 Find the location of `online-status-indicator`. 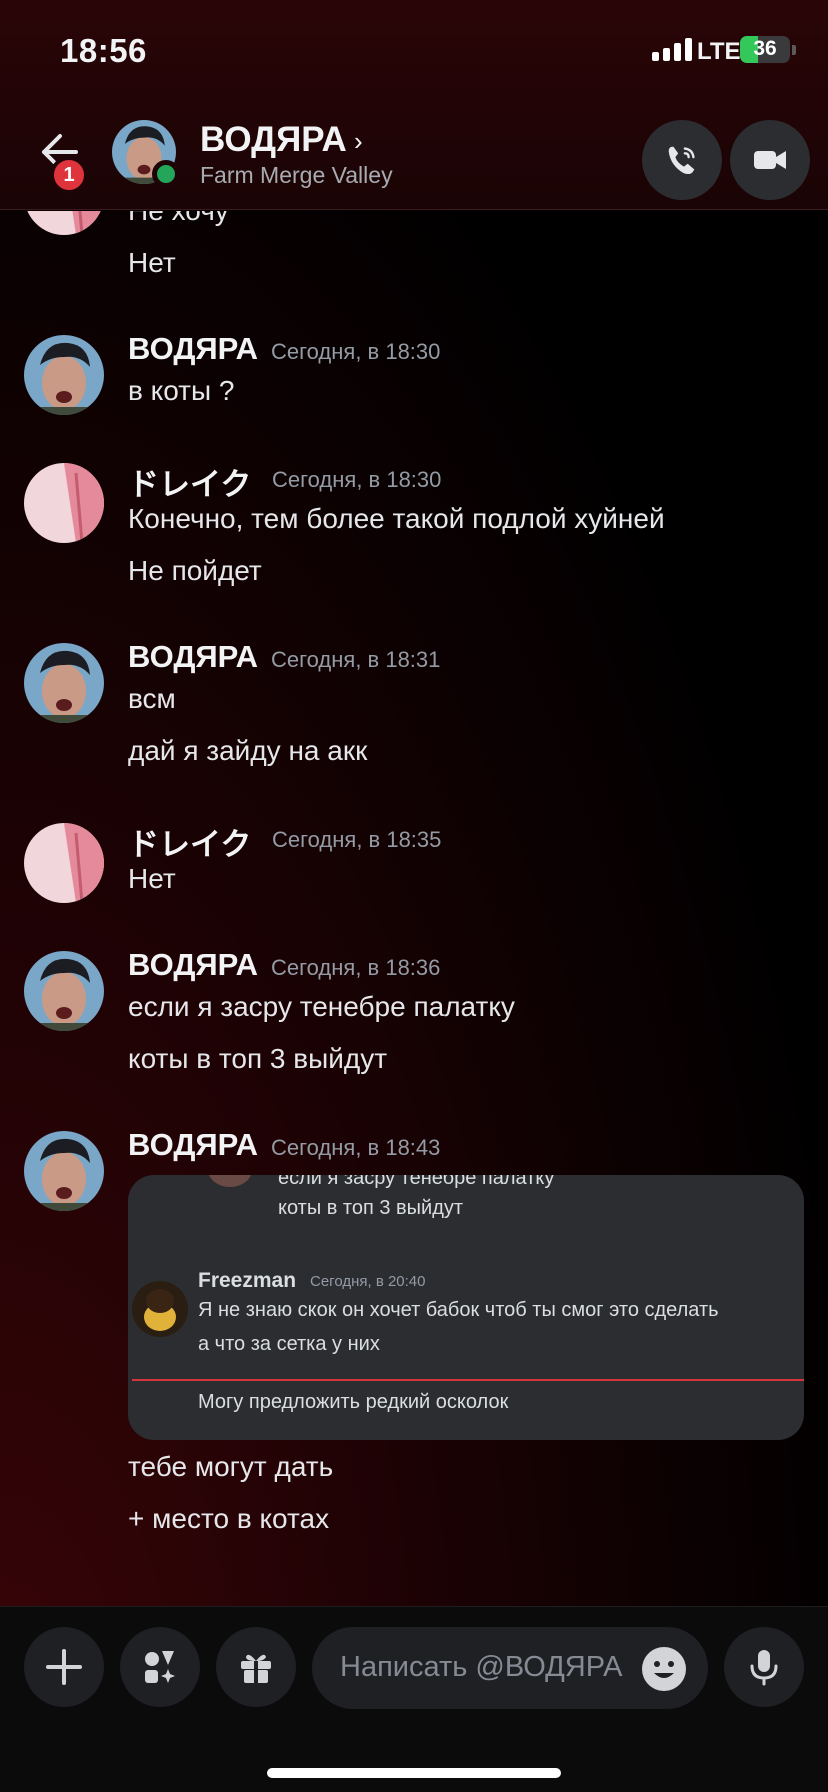

online-status-indicator is located at coordinates (166, 174).